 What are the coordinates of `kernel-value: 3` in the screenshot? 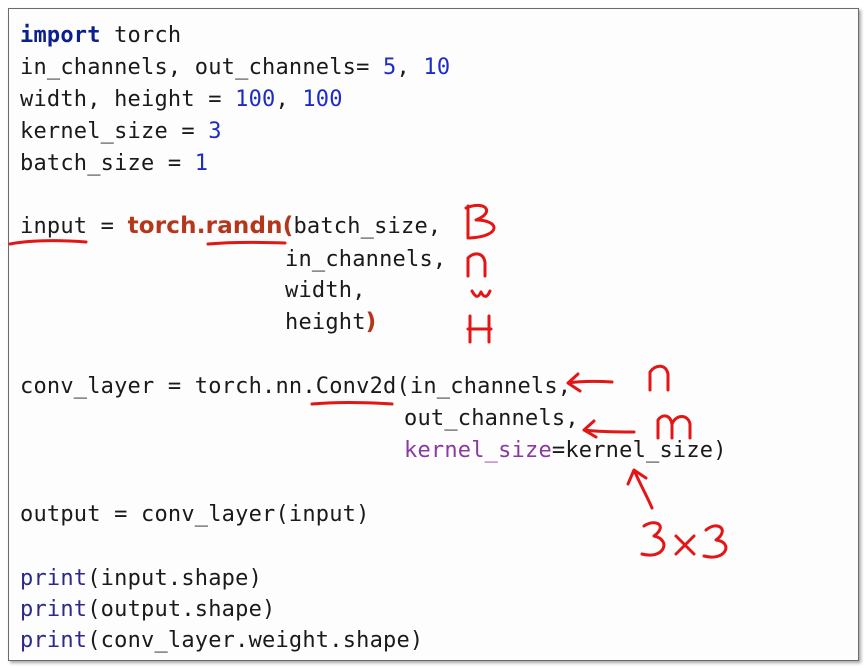 It's located at (215, 131).